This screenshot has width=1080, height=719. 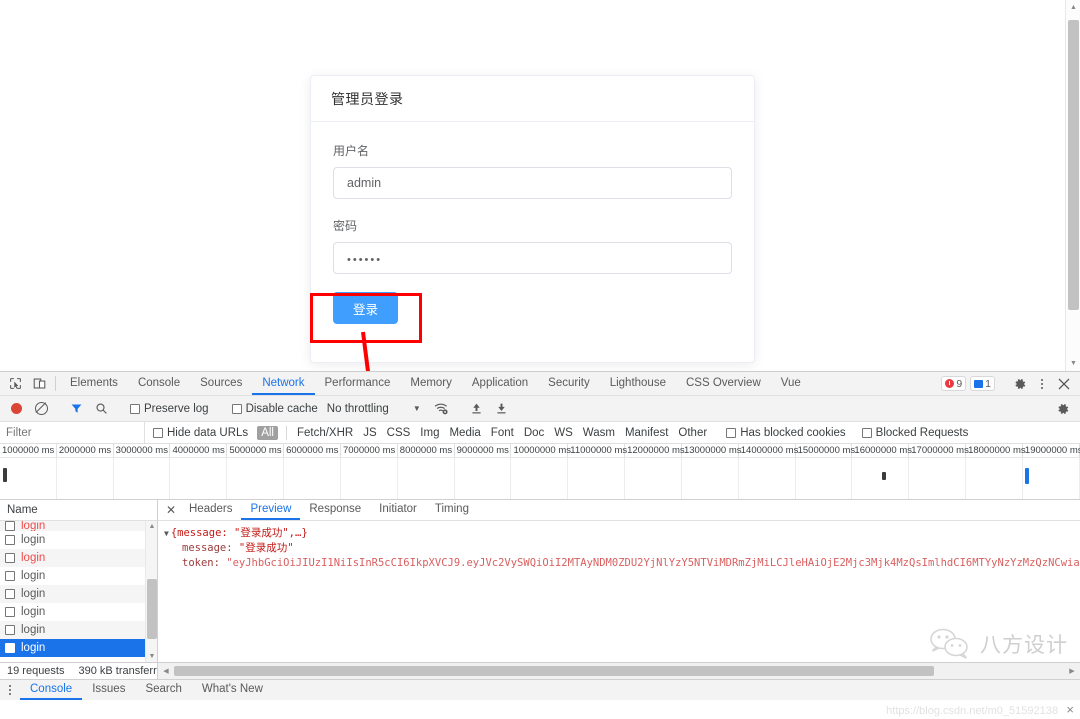 What do you see at coordinates (232, 690) in the screenshot?
I see `drawer-tab-whats-new: What's New` at bounding box center [232, 690].